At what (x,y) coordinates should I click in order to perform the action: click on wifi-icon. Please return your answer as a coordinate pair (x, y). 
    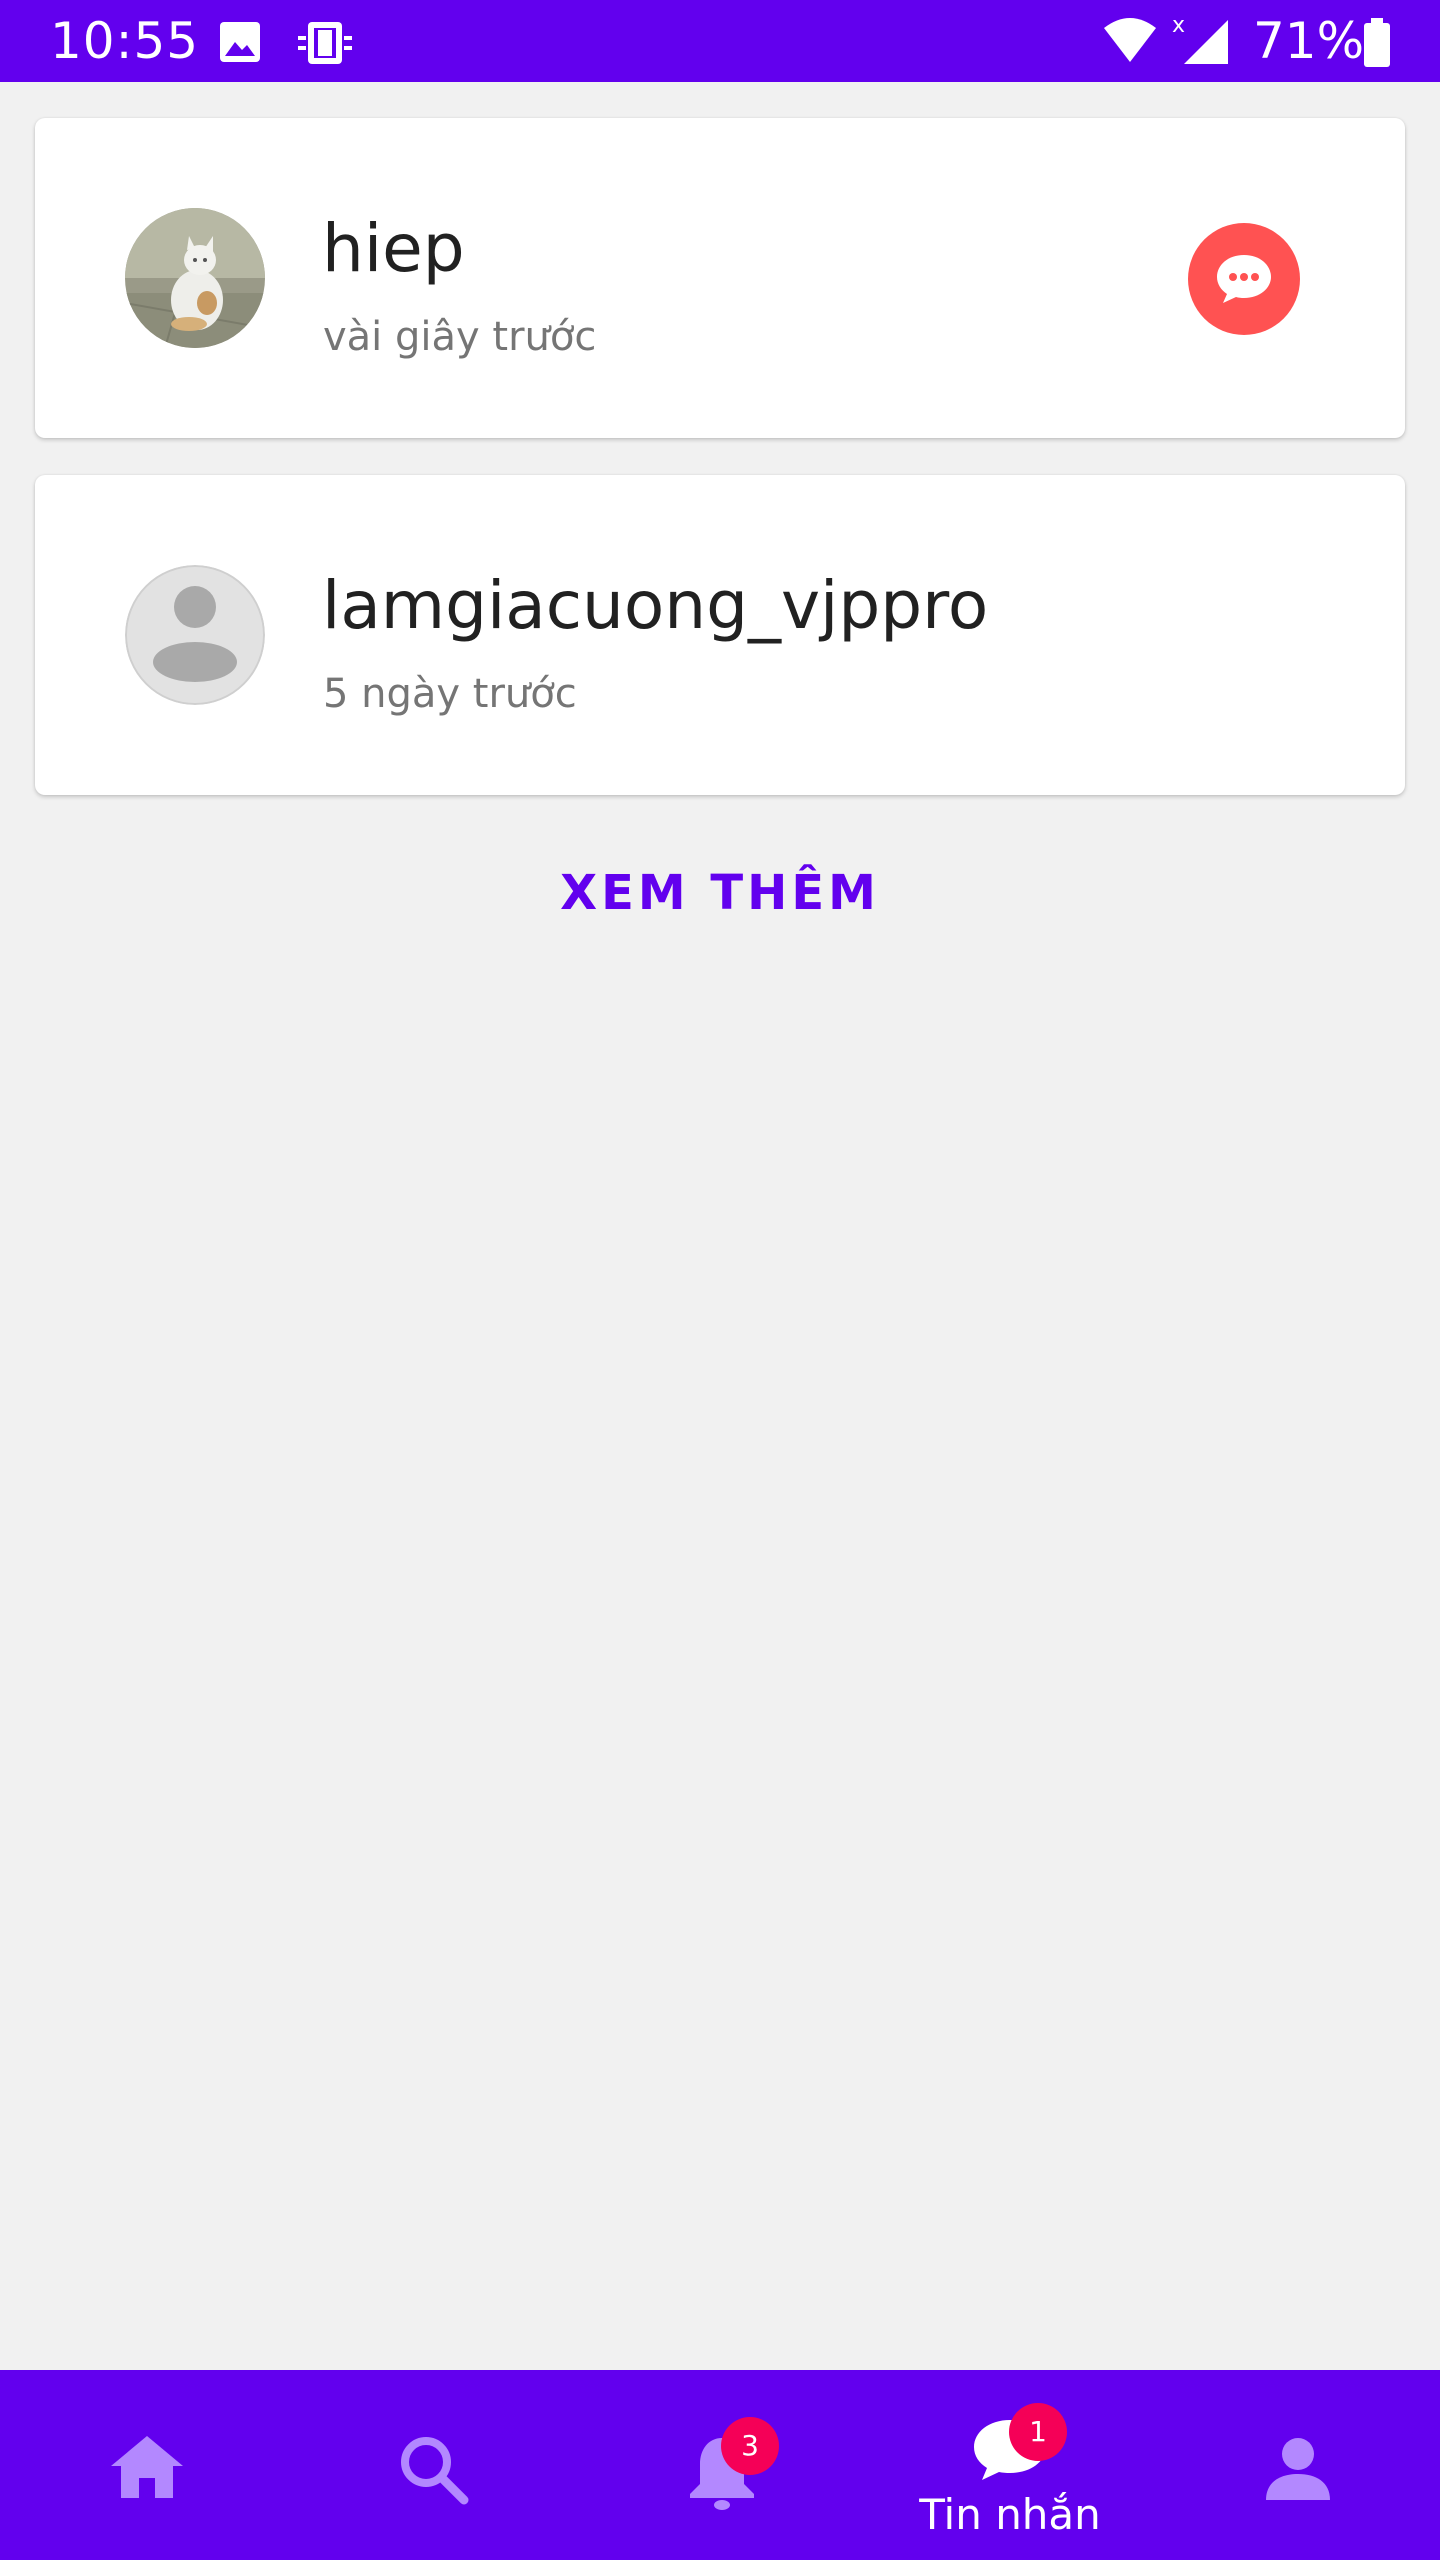
    Looking at the image, I should click on (1130, 40).